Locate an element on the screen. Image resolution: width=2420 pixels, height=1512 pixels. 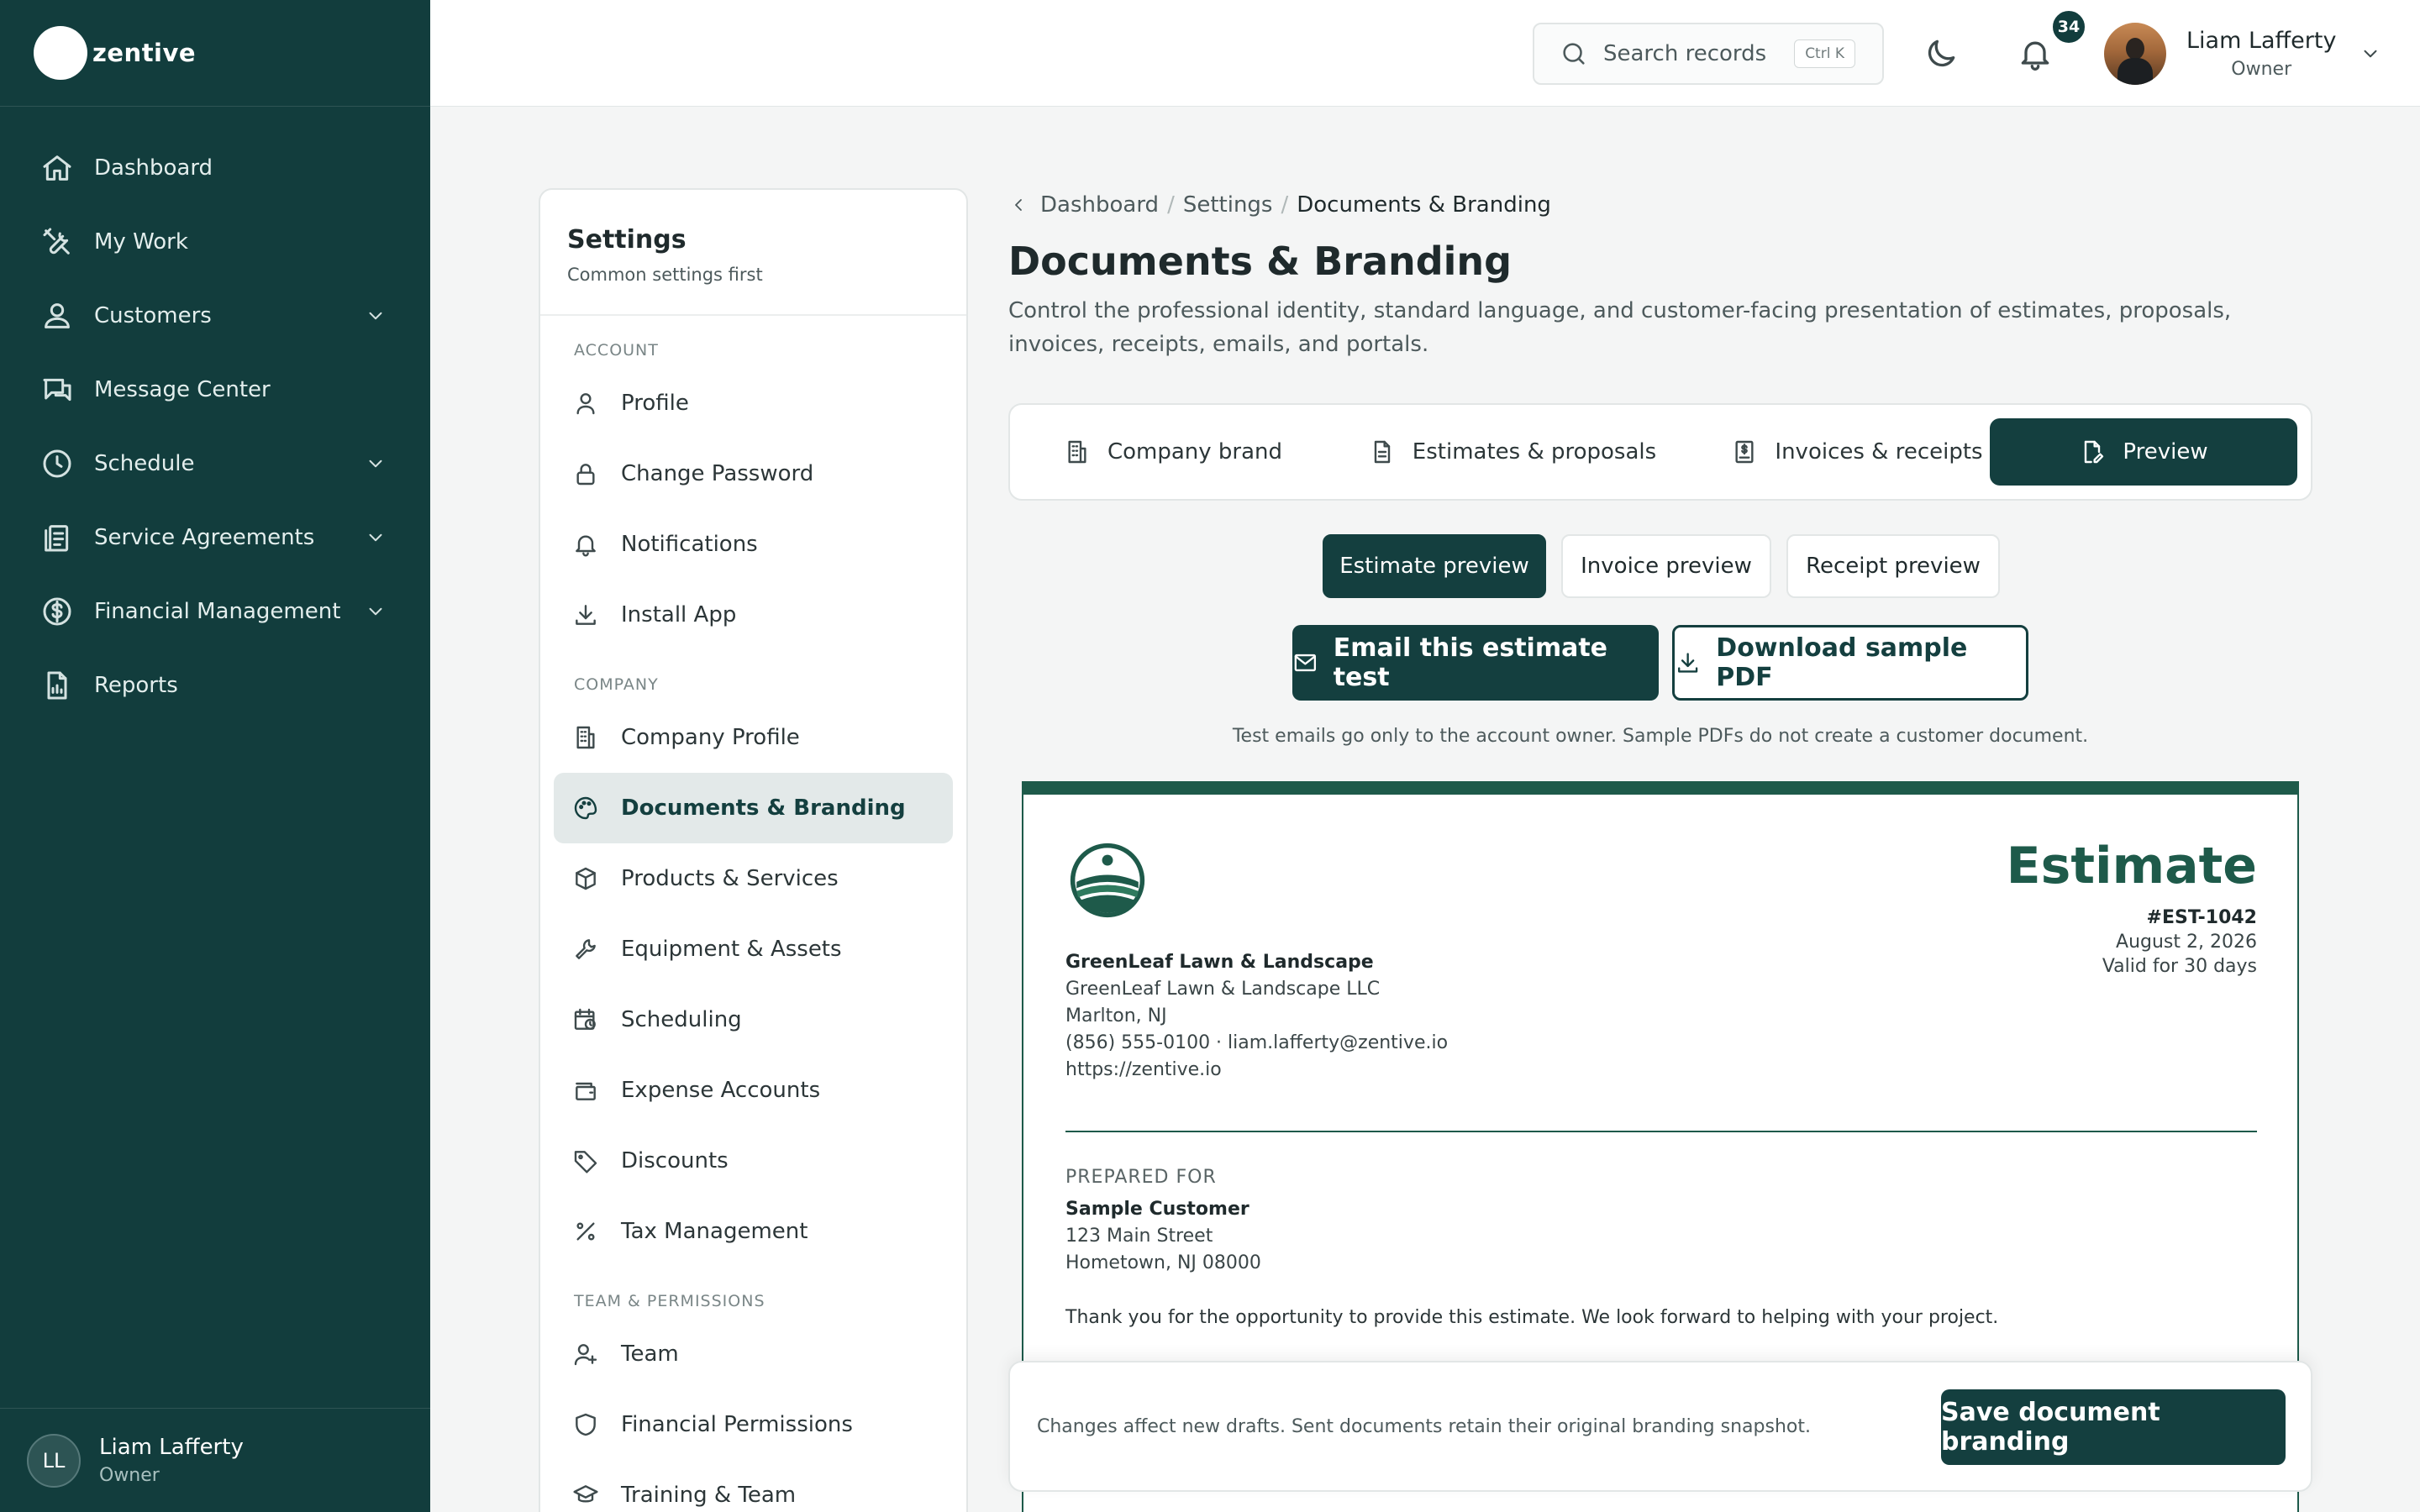
sidebar-item-financial-management: Financial Management is located at coordinates (215, 611).